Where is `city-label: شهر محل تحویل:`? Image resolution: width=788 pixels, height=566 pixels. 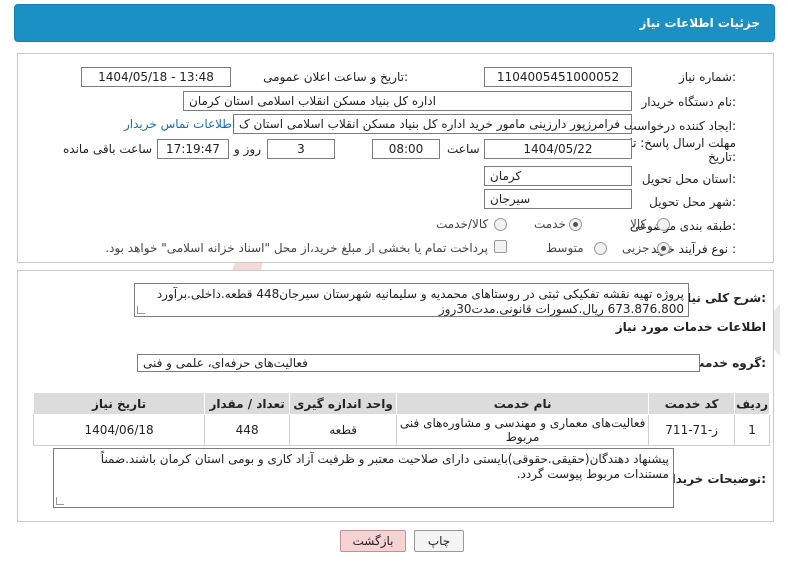
city-label: شهر محل تحویل: is located at coordinates (692, 202).